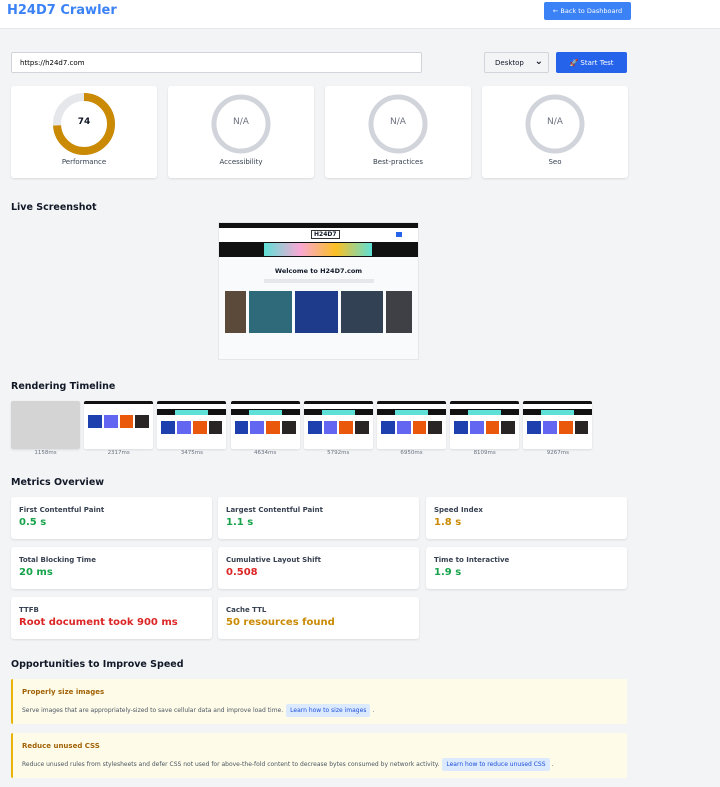  Describe the element at coordinates (57, 560) in the screenshot. I see `metric-label: Total Blocking Time` at that location.